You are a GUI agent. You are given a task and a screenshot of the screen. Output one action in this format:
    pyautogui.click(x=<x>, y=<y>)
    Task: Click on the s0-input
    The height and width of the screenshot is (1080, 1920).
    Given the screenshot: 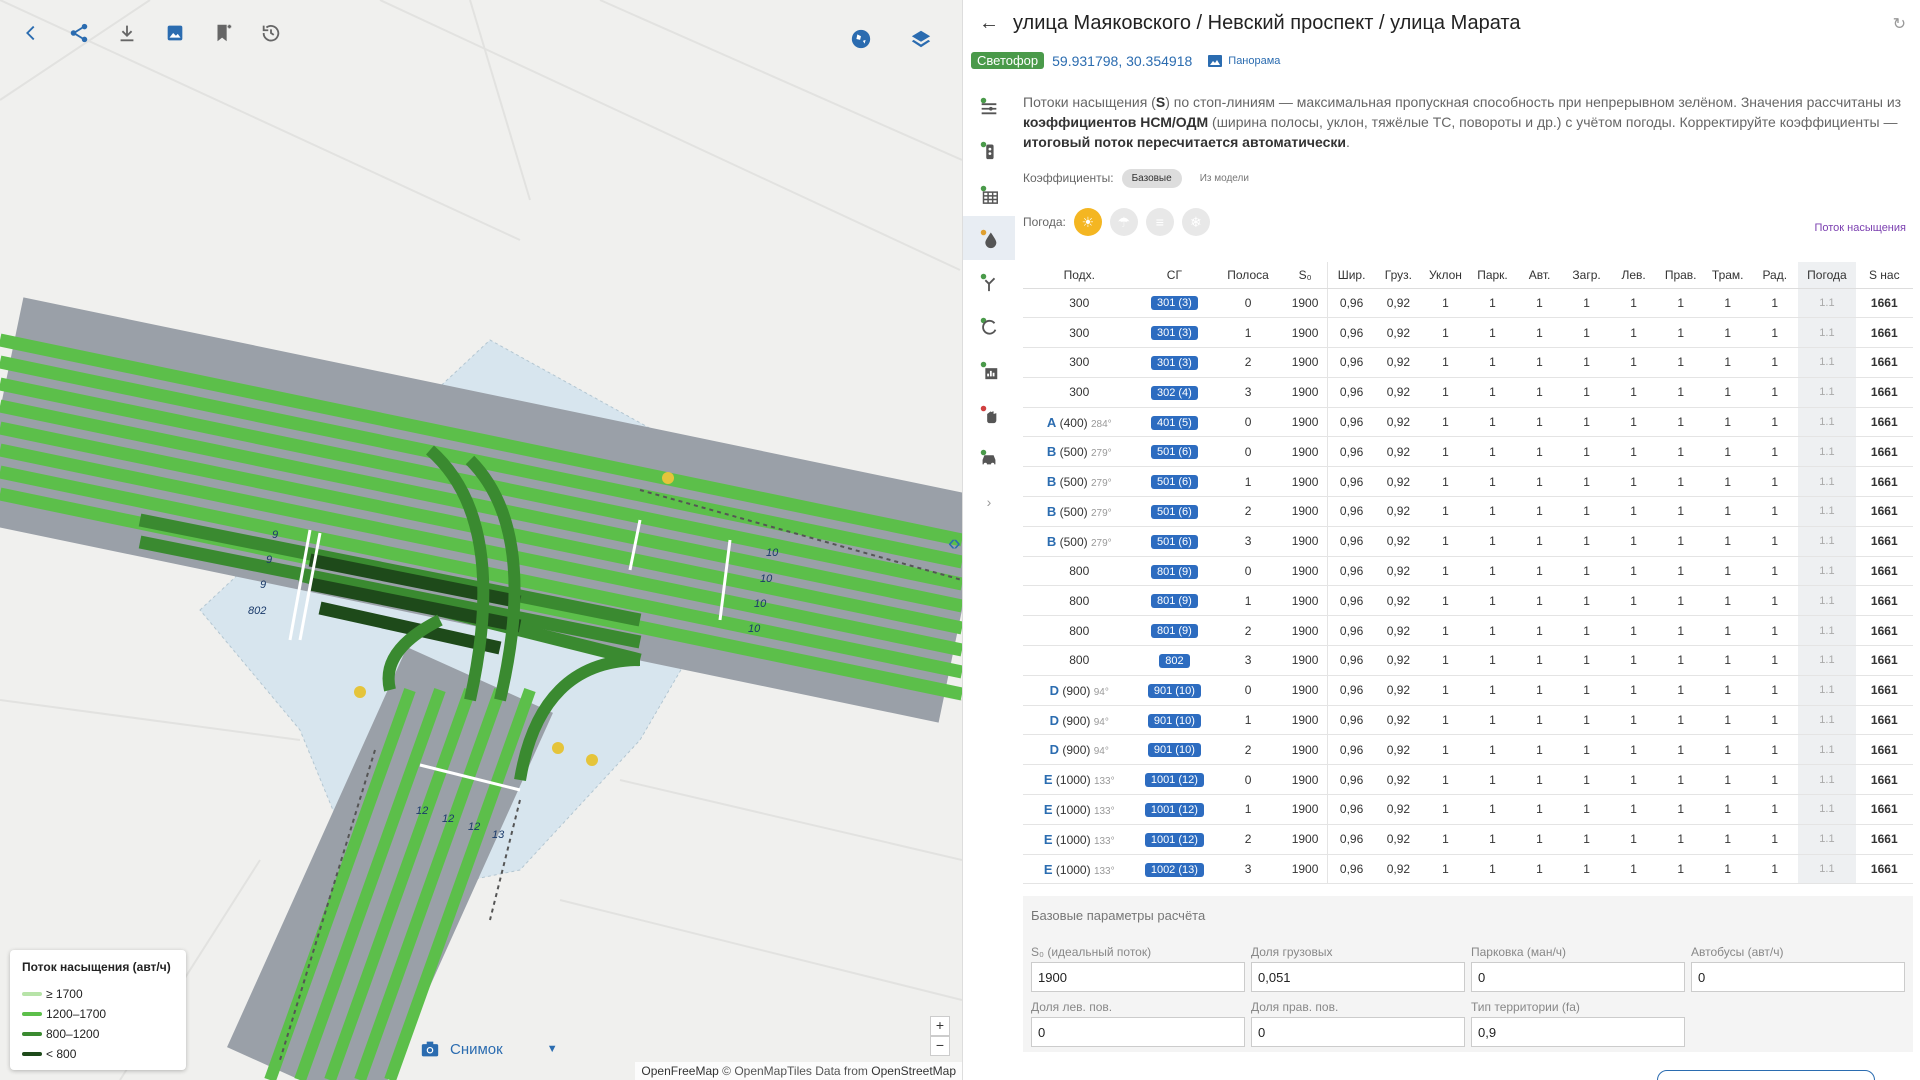 What is the action you would take?
    pyautogui.click(x=1138, y=977)
    